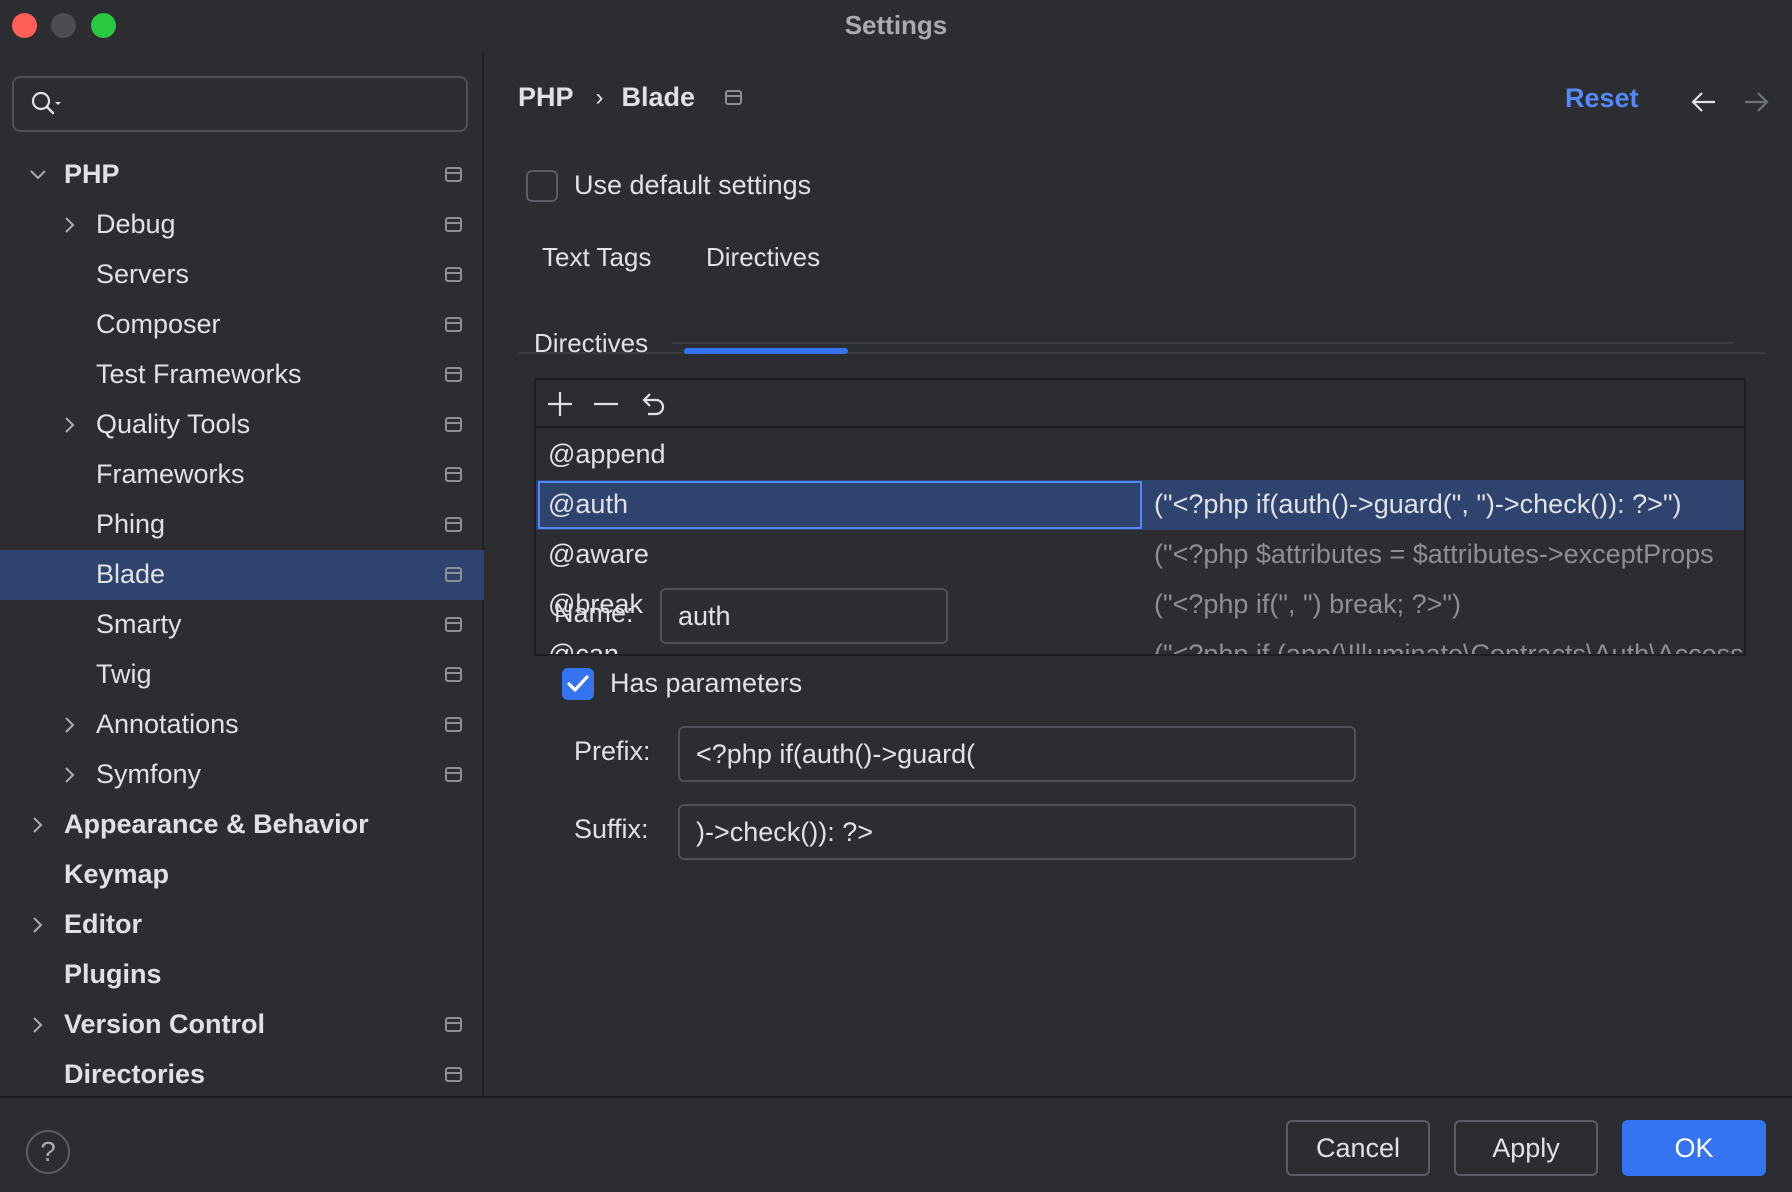  What do you see at coordinates (199, 374) in the screenshot?
I see `sidebar-item-label: Test Frameworks` at bounding box center [199, 374].